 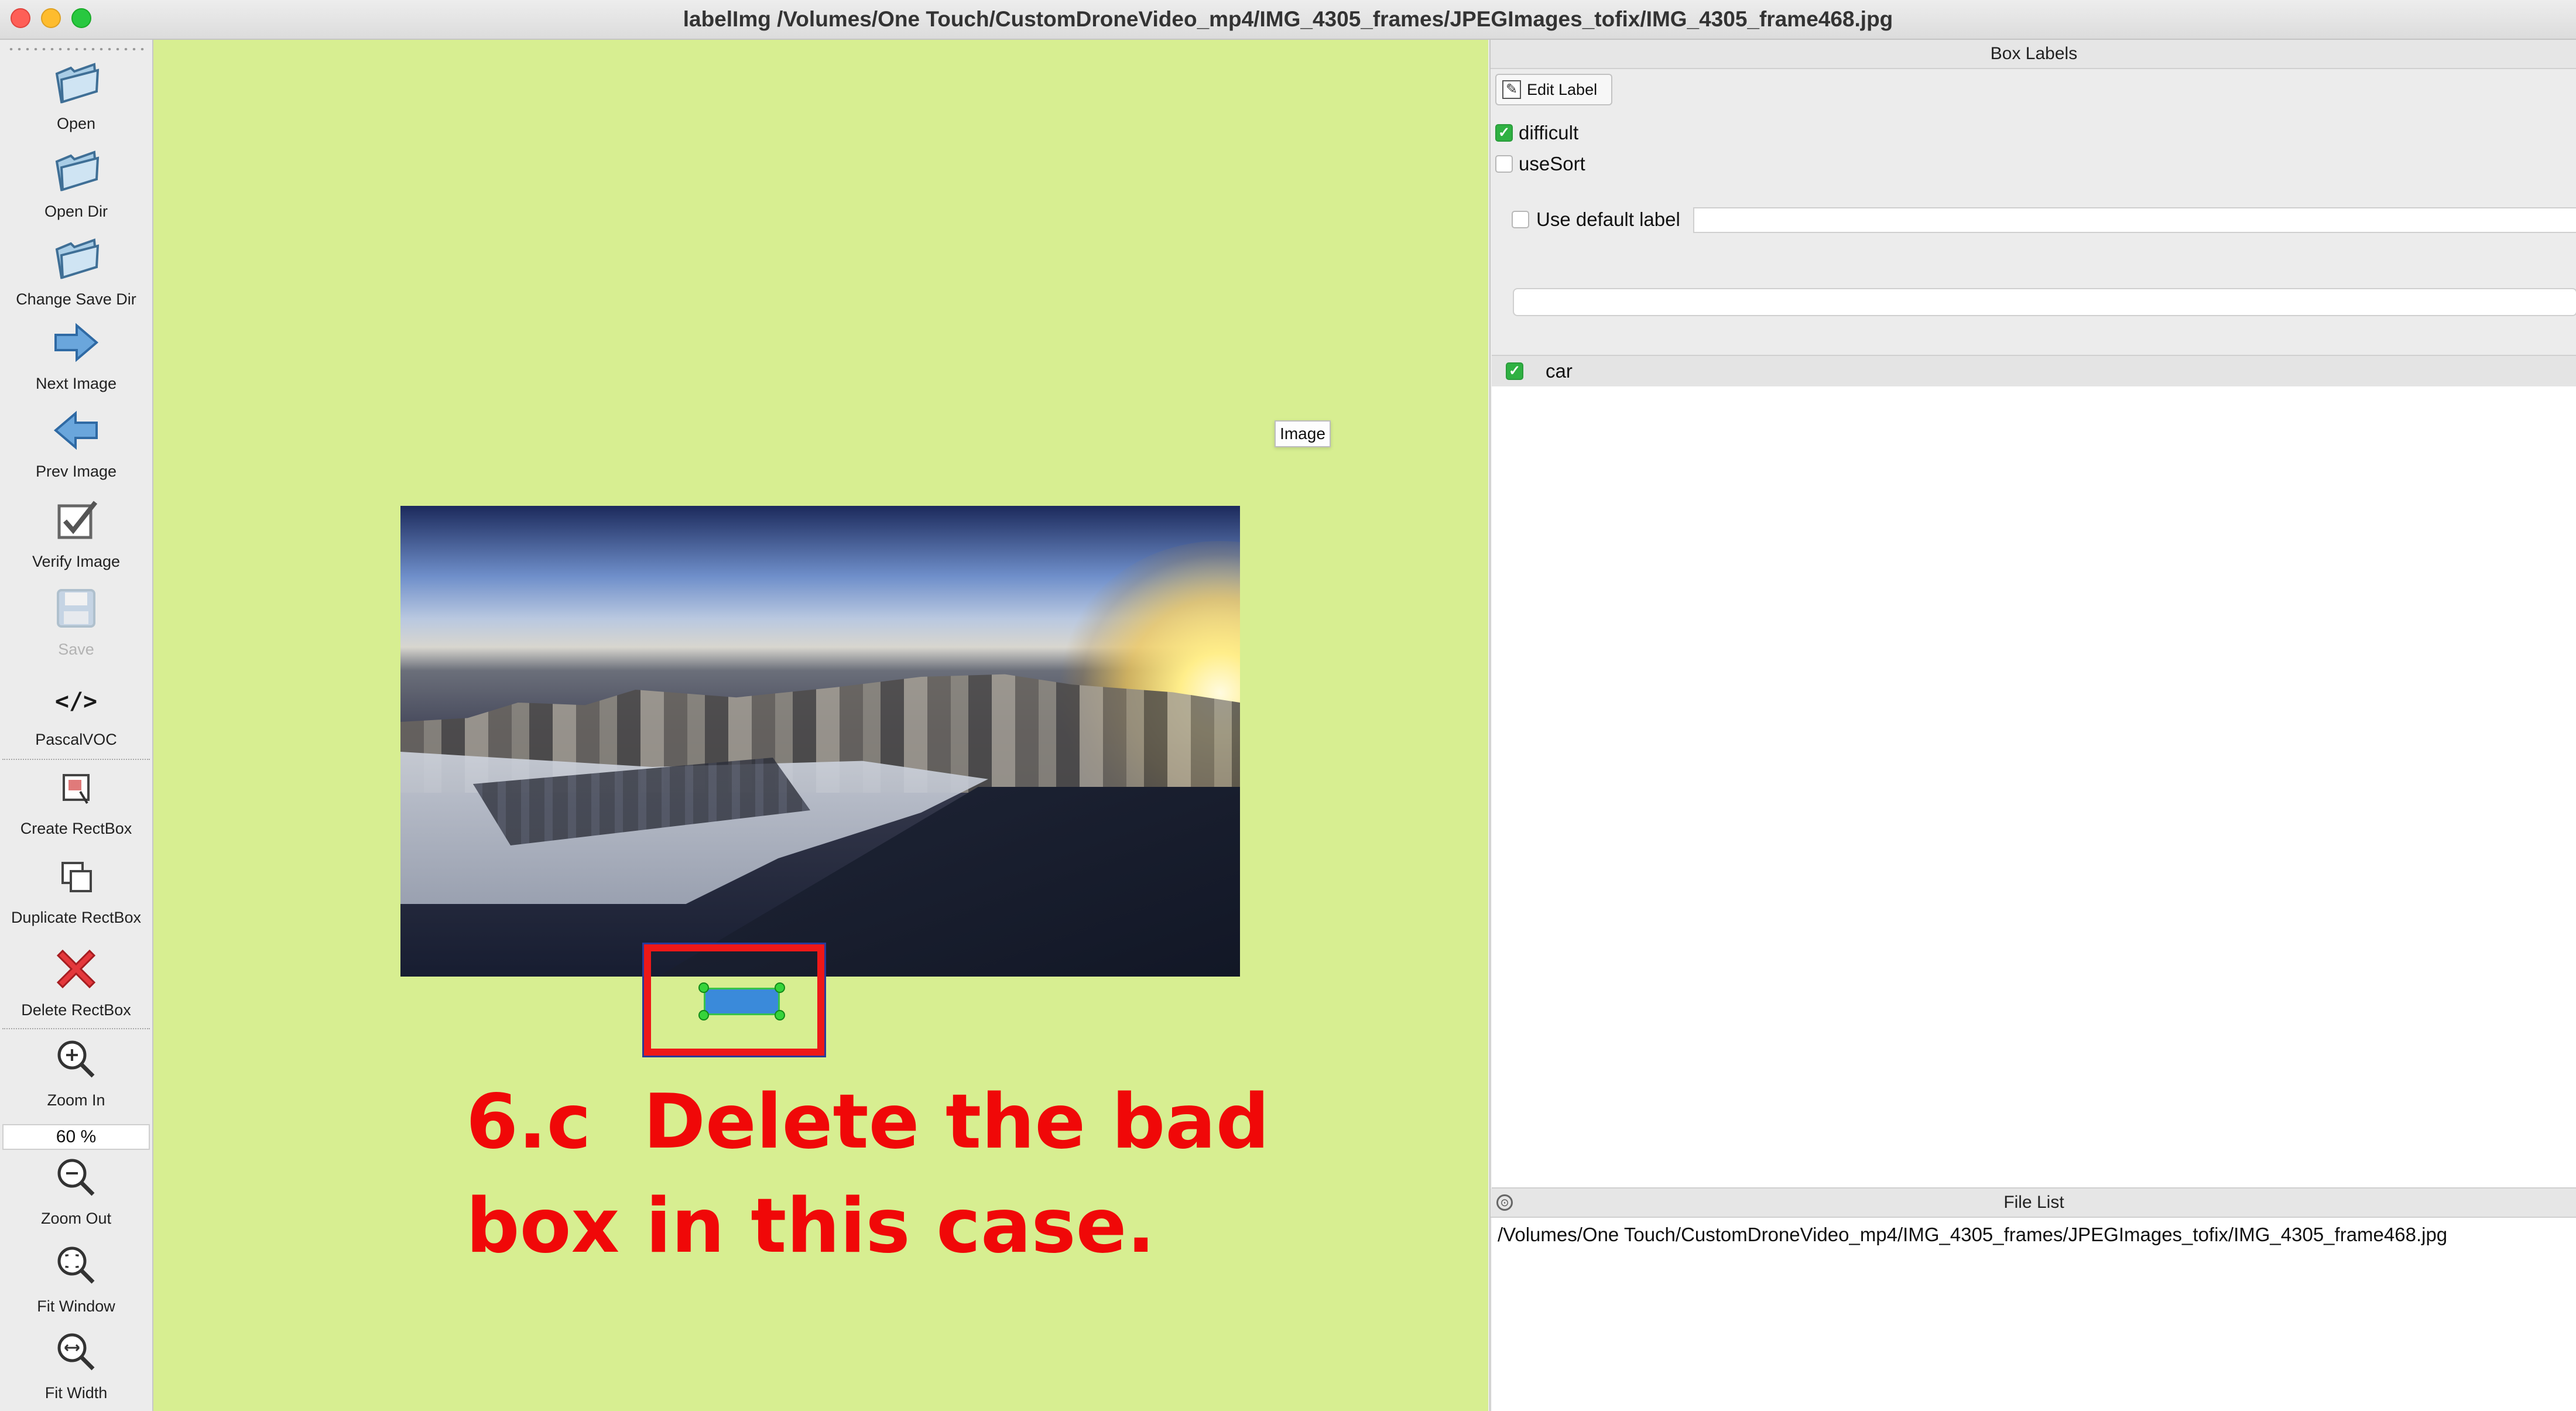 I want to click on change-save-dir-label: Change Save Dir, so click(x=76, y=299).